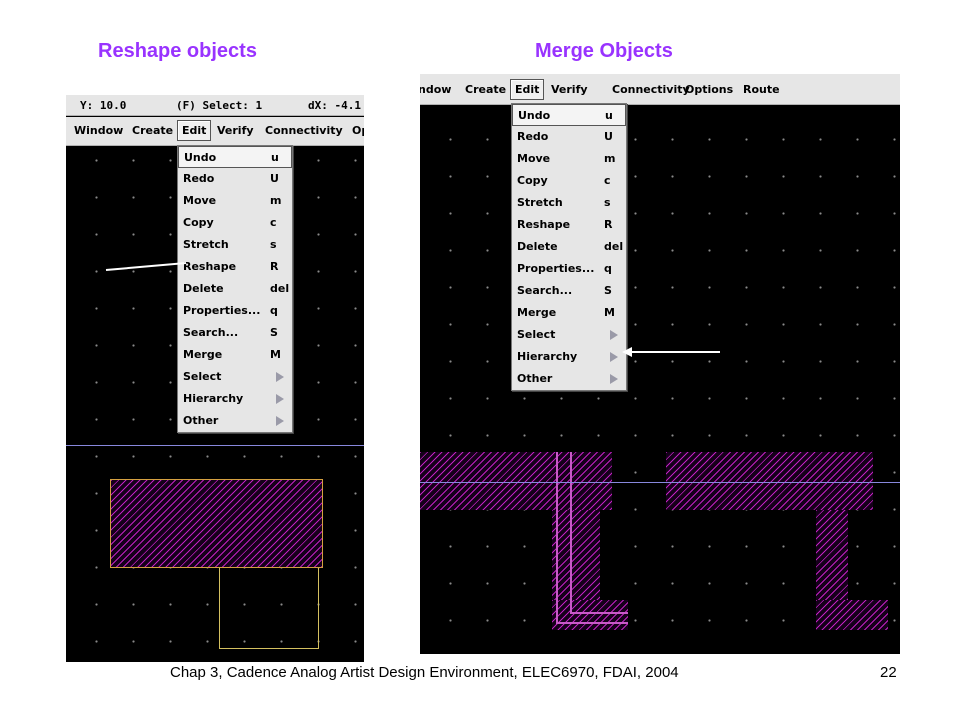  What do you see at coordinates (213, 398) in the screenshot?
I see `dd-label: Hierarchy` at bounding box center [213, 398].